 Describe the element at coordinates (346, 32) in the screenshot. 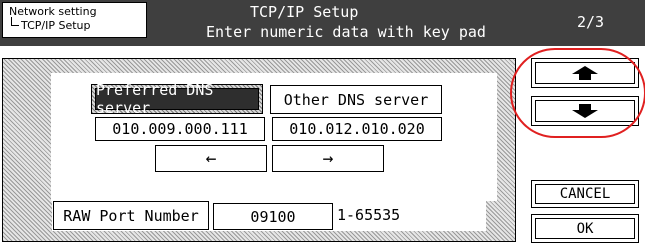

I see `page-instruction: Enter numeric data with key pad` at that location.